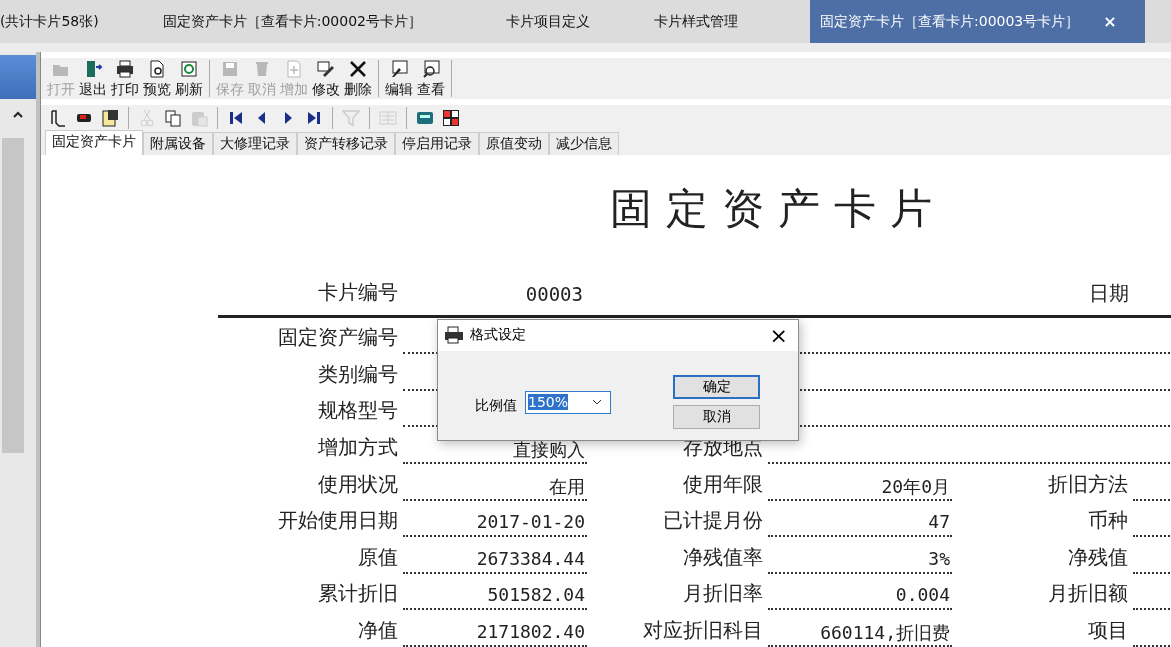 Image resolution: width=1171 pixels, height=647 pixels. I want to click on document-tab: 固定资产卡片［查看卡片:00003号卡片］ ×, so click(977, 21).